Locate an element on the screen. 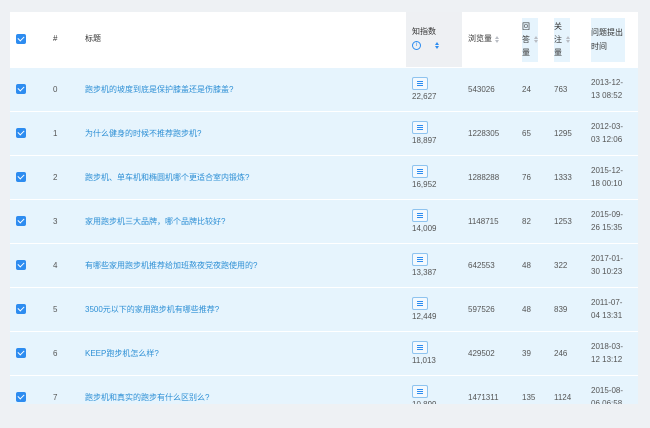 The width and height of the screenshot is (650, 428). time-clock: 18 00:10 is located at coordinates (607, 183).